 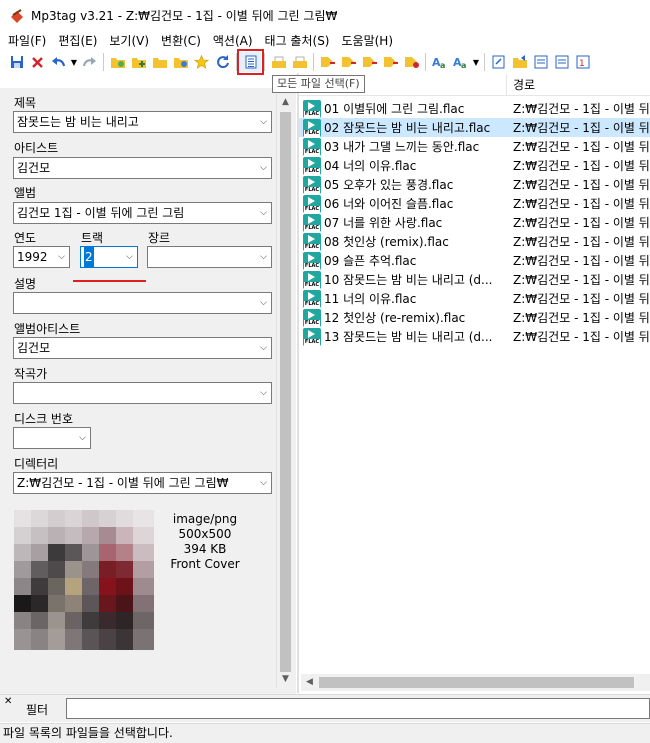 I want to click on file-row: FLAC 05 오후가 있는 풍경.flac Z:₩김건모 - 1집 - 이별 뒤, so click(x=474, y=184).